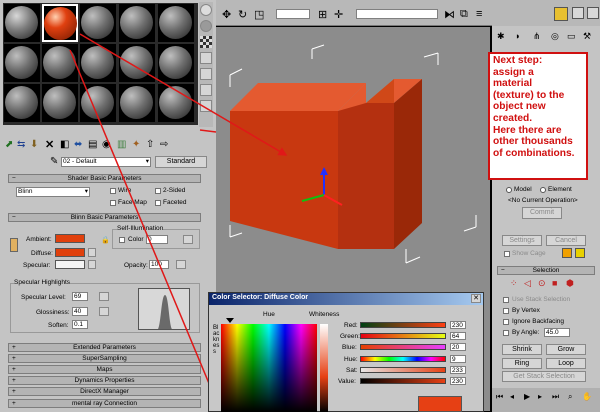  Describe the element at coordinates (506, 311) in the screenshot. I see `by-vertex-checkbox` at that location.